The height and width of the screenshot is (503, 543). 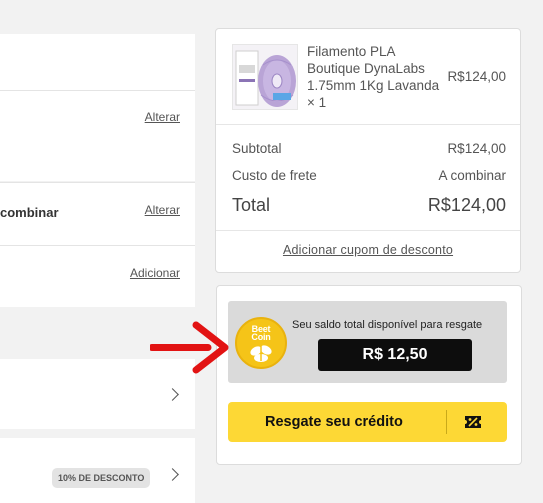 I want to click on discount-ticket-icon, so click(x=473, y=422).